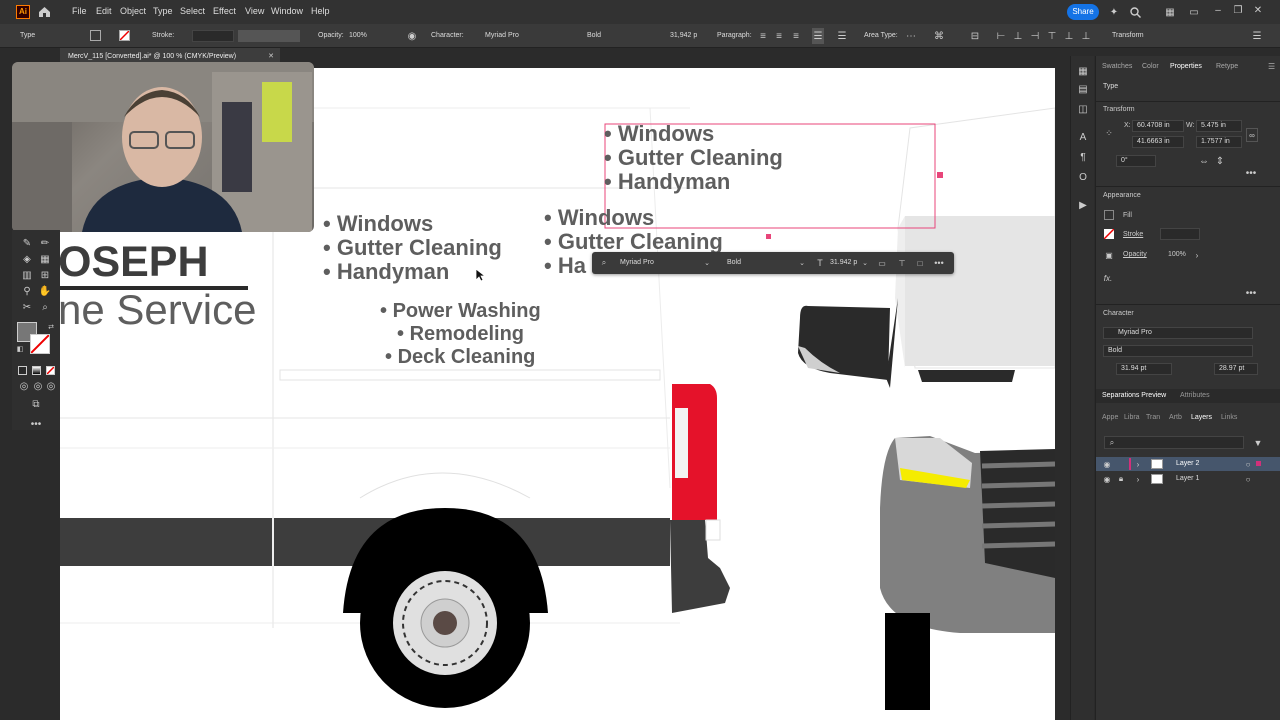 Image resolution: width=1280 pixels, height=720 pixels. Describe the element at coordinates (1158, 126) in the screenshot. I see `x-field: 60.4708 in` at that location.